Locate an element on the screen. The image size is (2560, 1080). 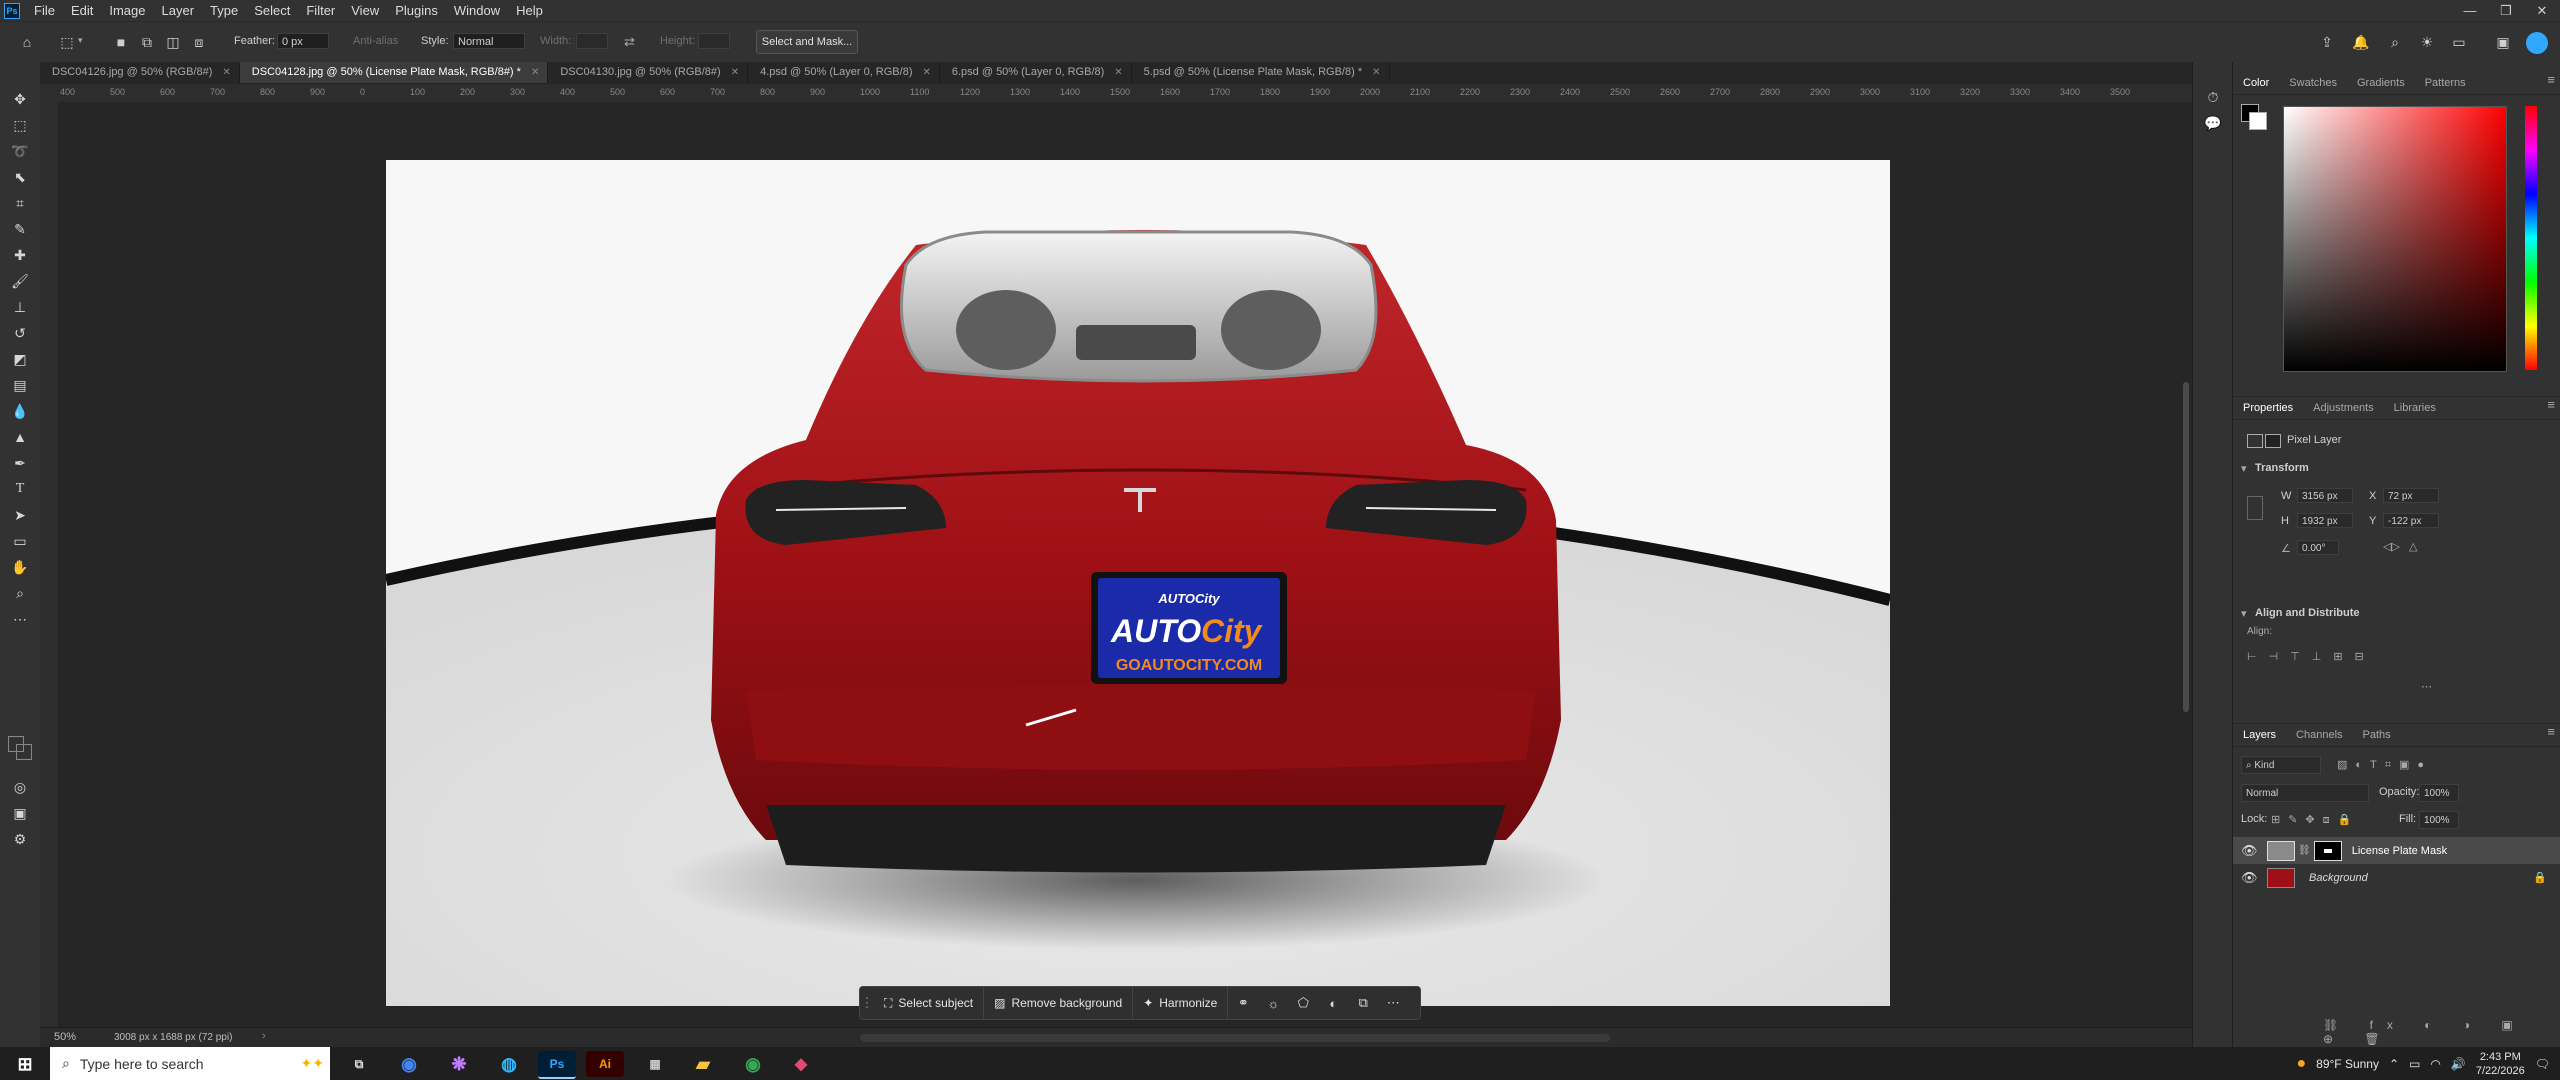
layer-icon: ⧉ is located at coordinates (1363, 1003).